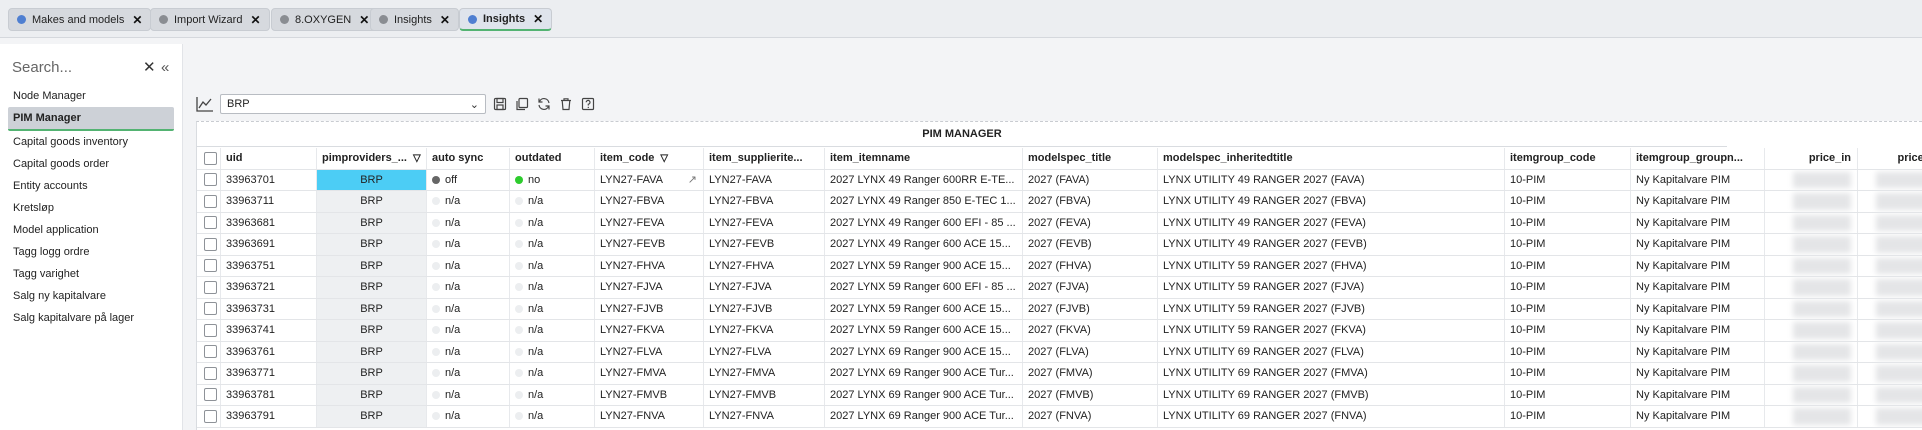 This screenshot has width=1922, height=430. What do you see at coordinates (1090, 222) in the screenshot?
I see `cell-modelspec-title: 2027 (FEVA)` at bounding box center [1090, 222].